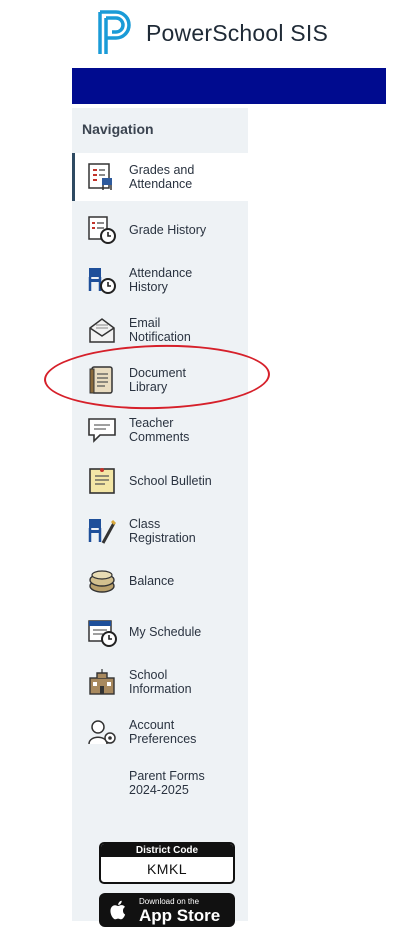 This screenshot has height=927, width=417. I want to click on nav-item-grades-attendance: Grades and Attendance, so click(160, 177).